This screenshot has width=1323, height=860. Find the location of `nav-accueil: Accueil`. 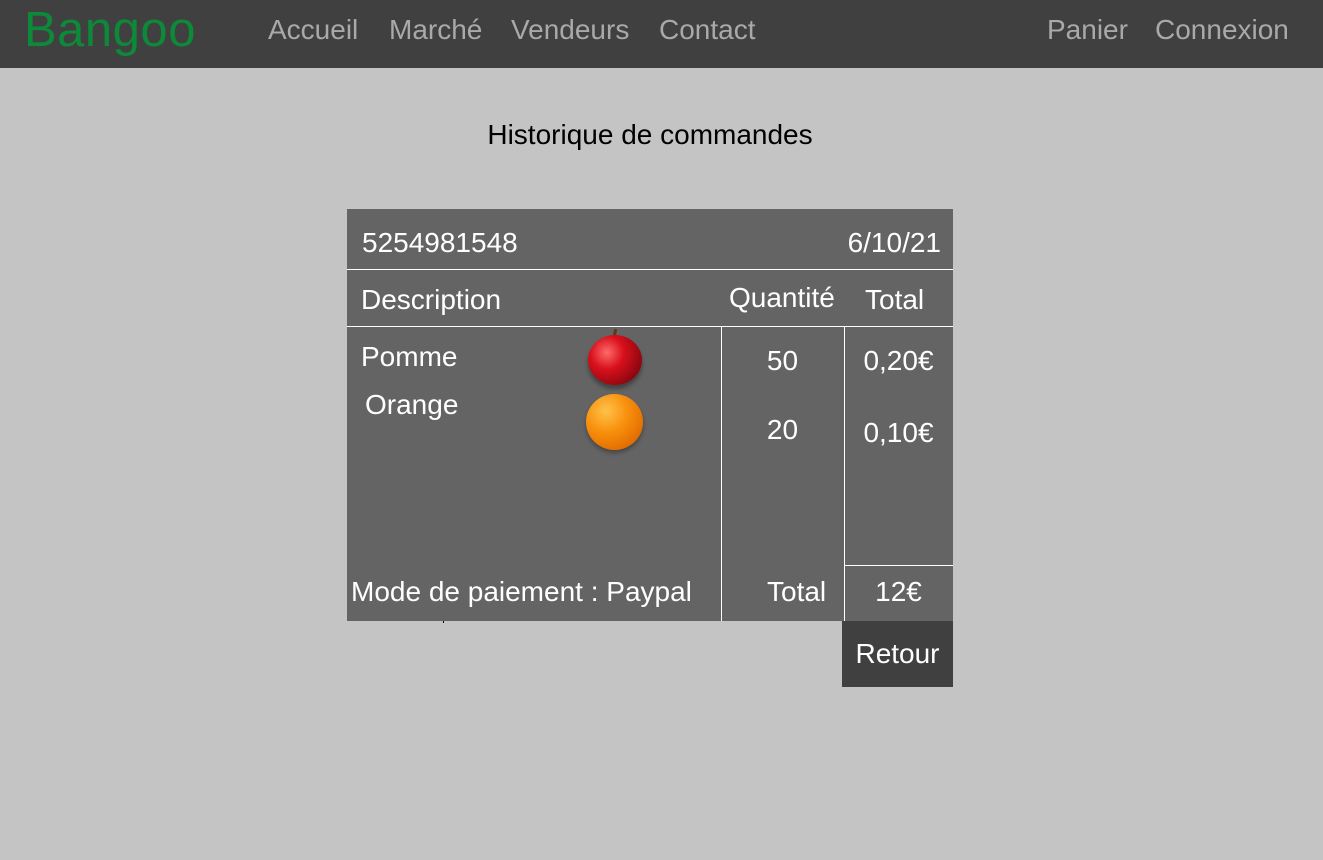

nav-accueil: Accueil is located at coordinates (313, 30).